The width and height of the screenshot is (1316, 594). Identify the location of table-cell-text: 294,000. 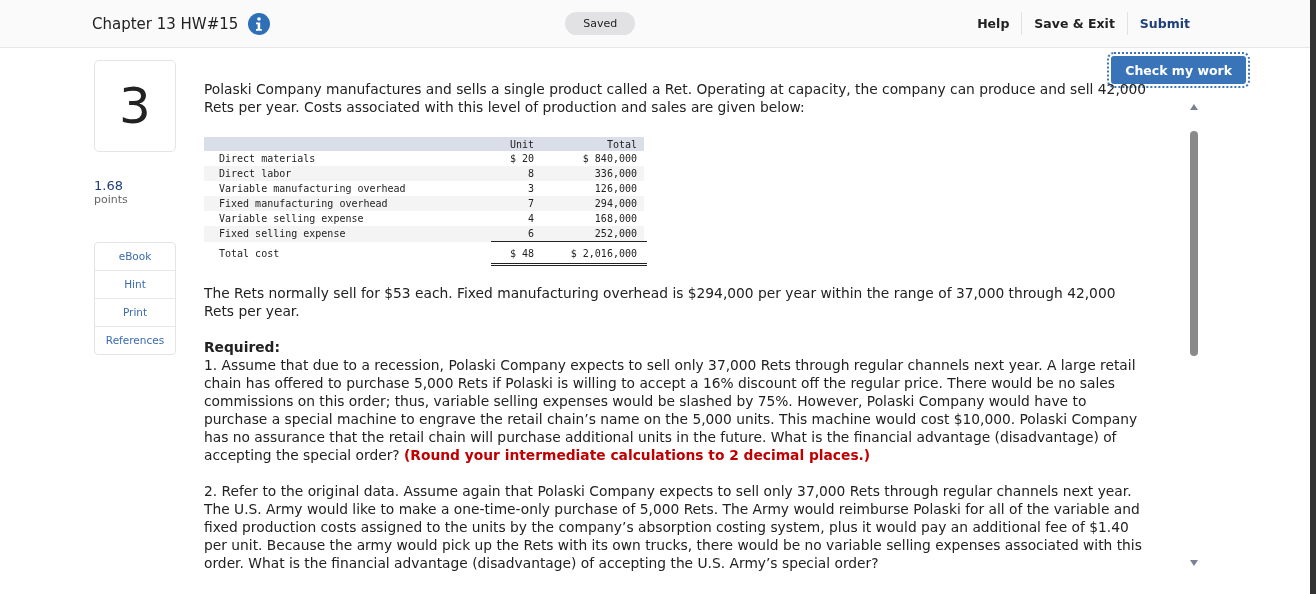
(615, 204).